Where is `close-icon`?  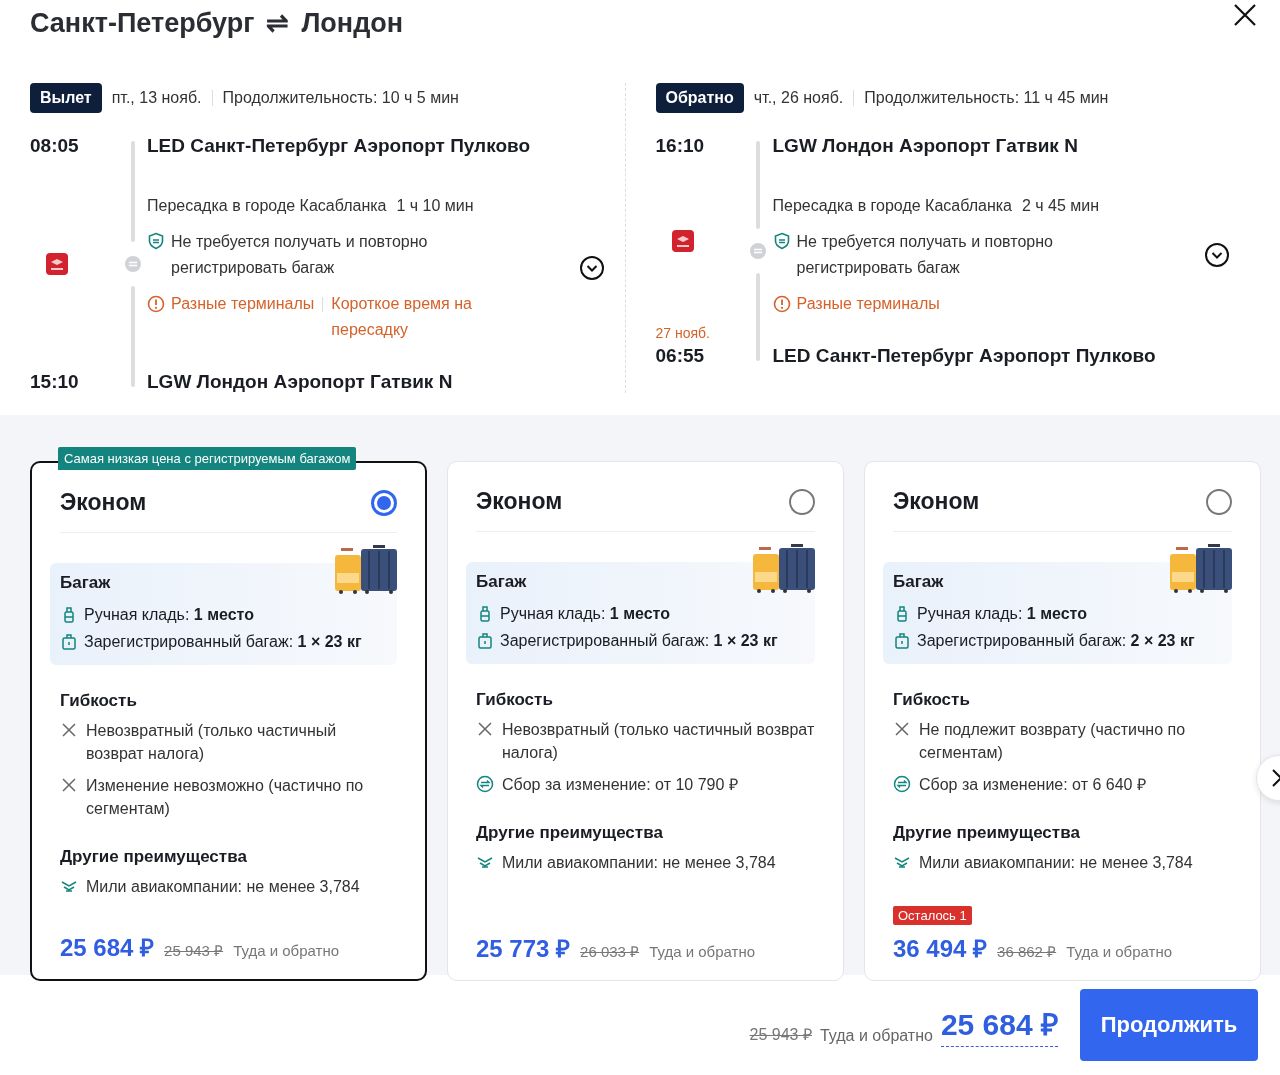 close-icon is located at coordinates (1245, 15).